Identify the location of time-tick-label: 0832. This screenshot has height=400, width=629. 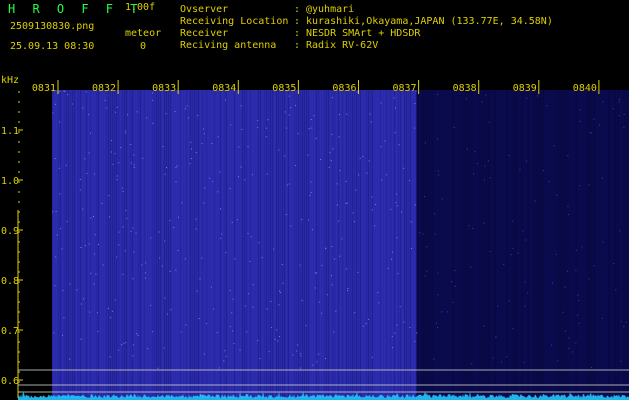
(104, 88).